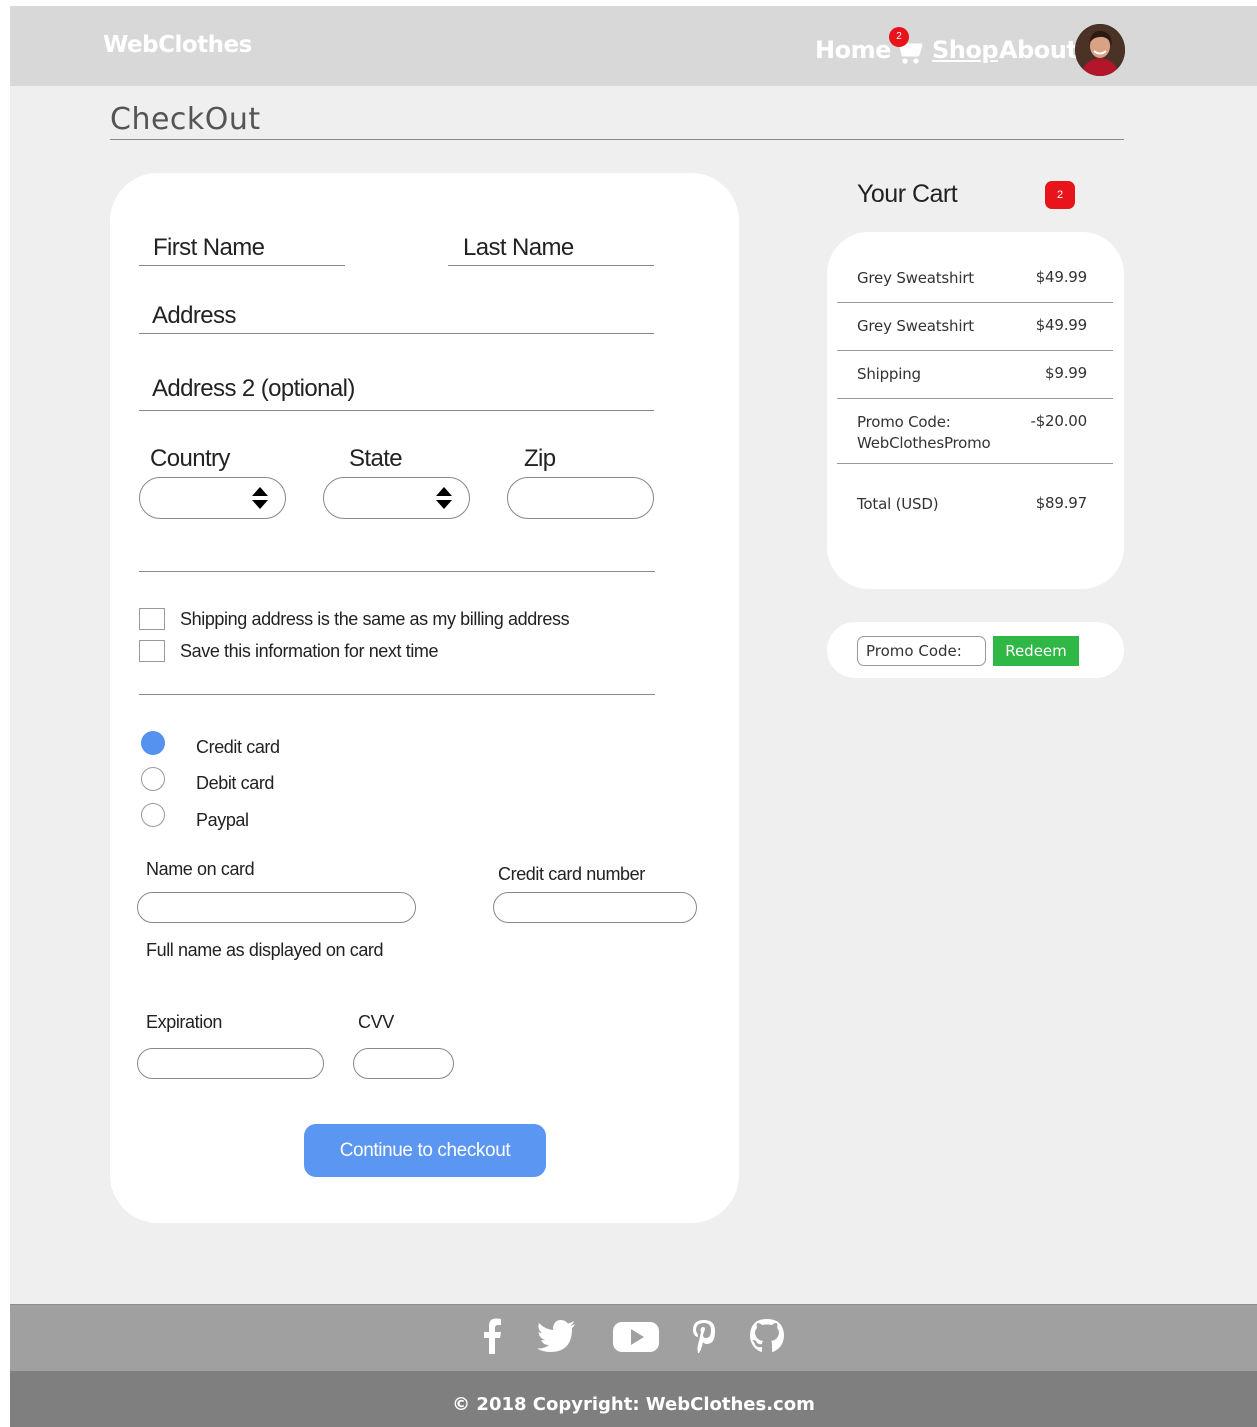 Image resolution: width=1257 pixels, height=1427 pixels. Describe the element at coordinates (1036, 651) in the screenshot. I see `redeem-button: Redeem` at that location.